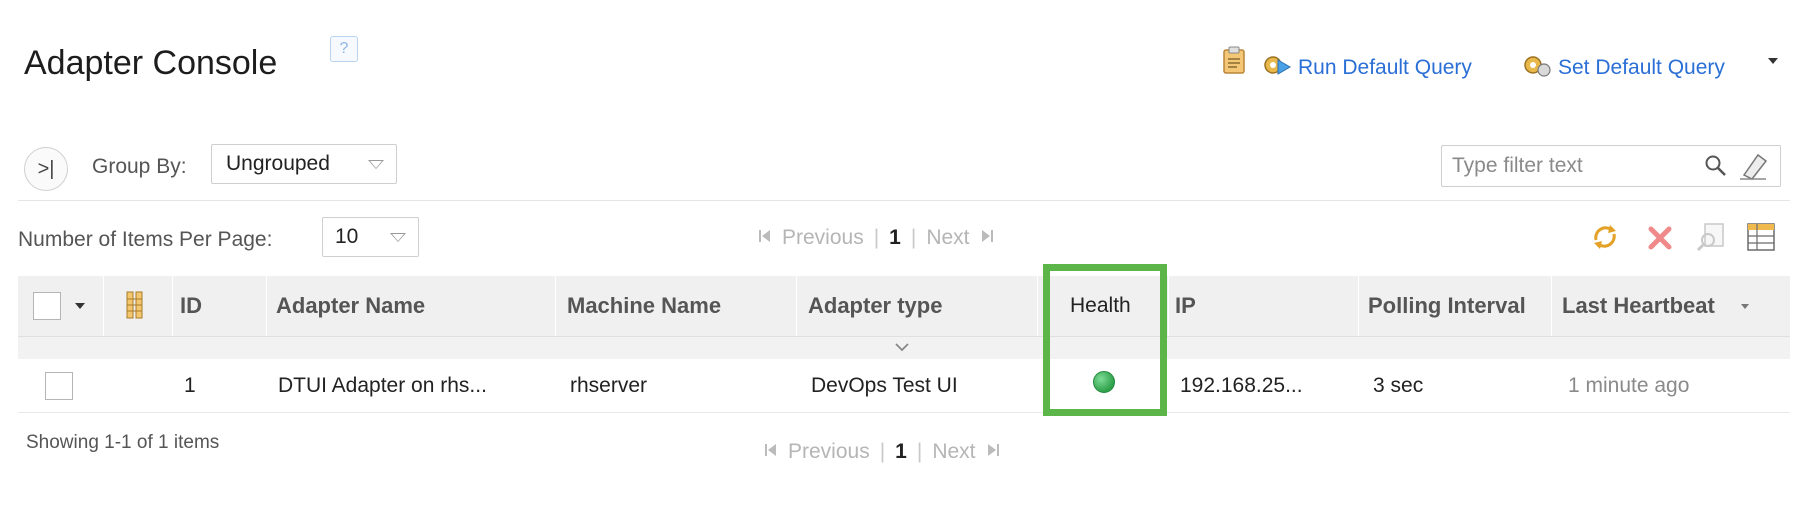  What do you see at coordinates (1660, 240) in the screenshot?
I see `delete-icon` at bounding box center [1660, 240].